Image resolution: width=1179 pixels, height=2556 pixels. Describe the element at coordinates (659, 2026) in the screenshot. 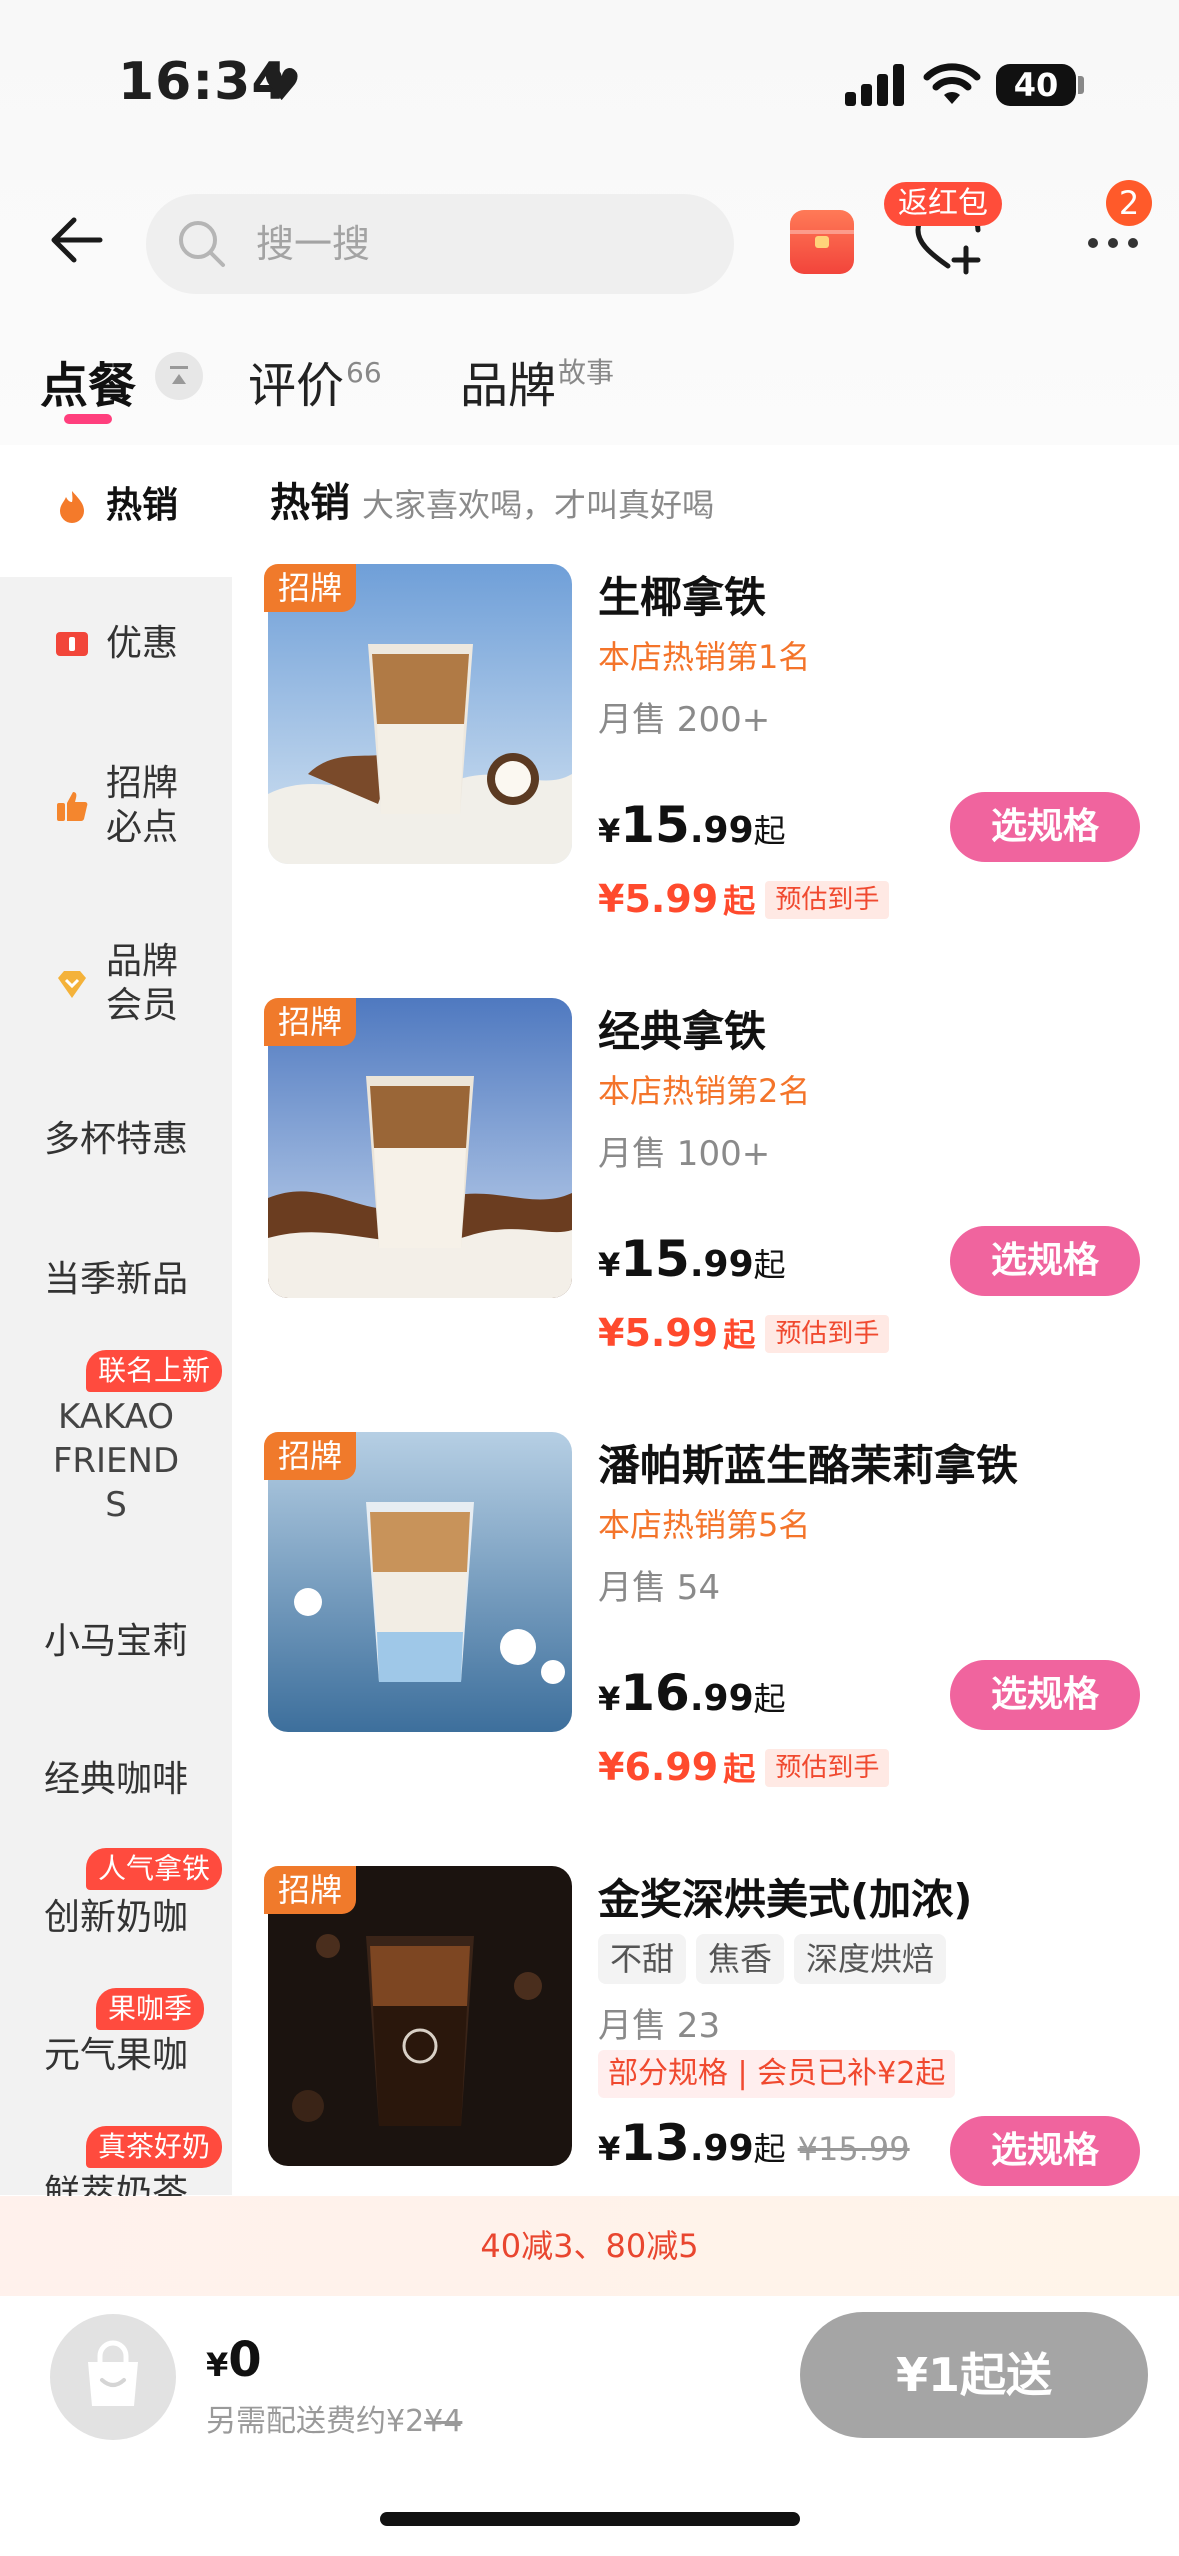

I see `monthly-sales: 月售 23` at that location.